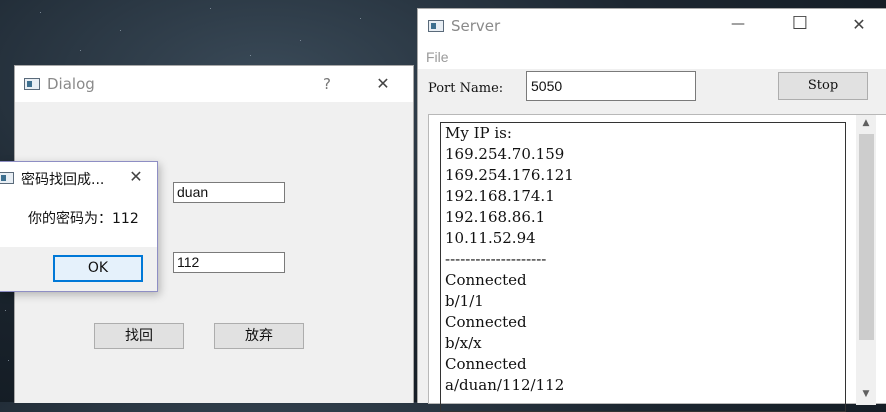 This screenshot has width=886, height=412. Describe the element at coordinates (505, 385) in the screenshot. I see `log-line: a/duan/112/112` at that location.